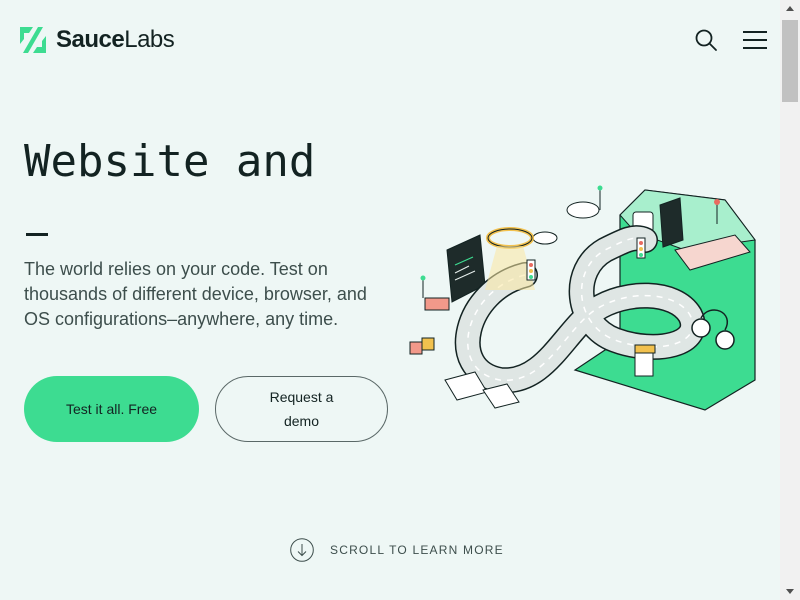  Describe the element at coordinates (37, 234) in the screenshot. I see `typing-cursor` at that location.